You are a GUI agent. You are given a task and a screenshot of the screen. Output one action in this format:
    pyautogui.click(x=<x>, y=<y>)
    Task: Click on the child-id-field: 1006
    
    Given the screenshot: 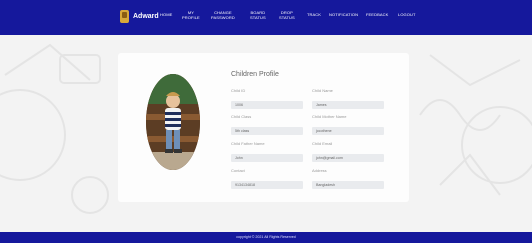 What is the action you would take?
    pyautogui.click(x=267, y=105)
    